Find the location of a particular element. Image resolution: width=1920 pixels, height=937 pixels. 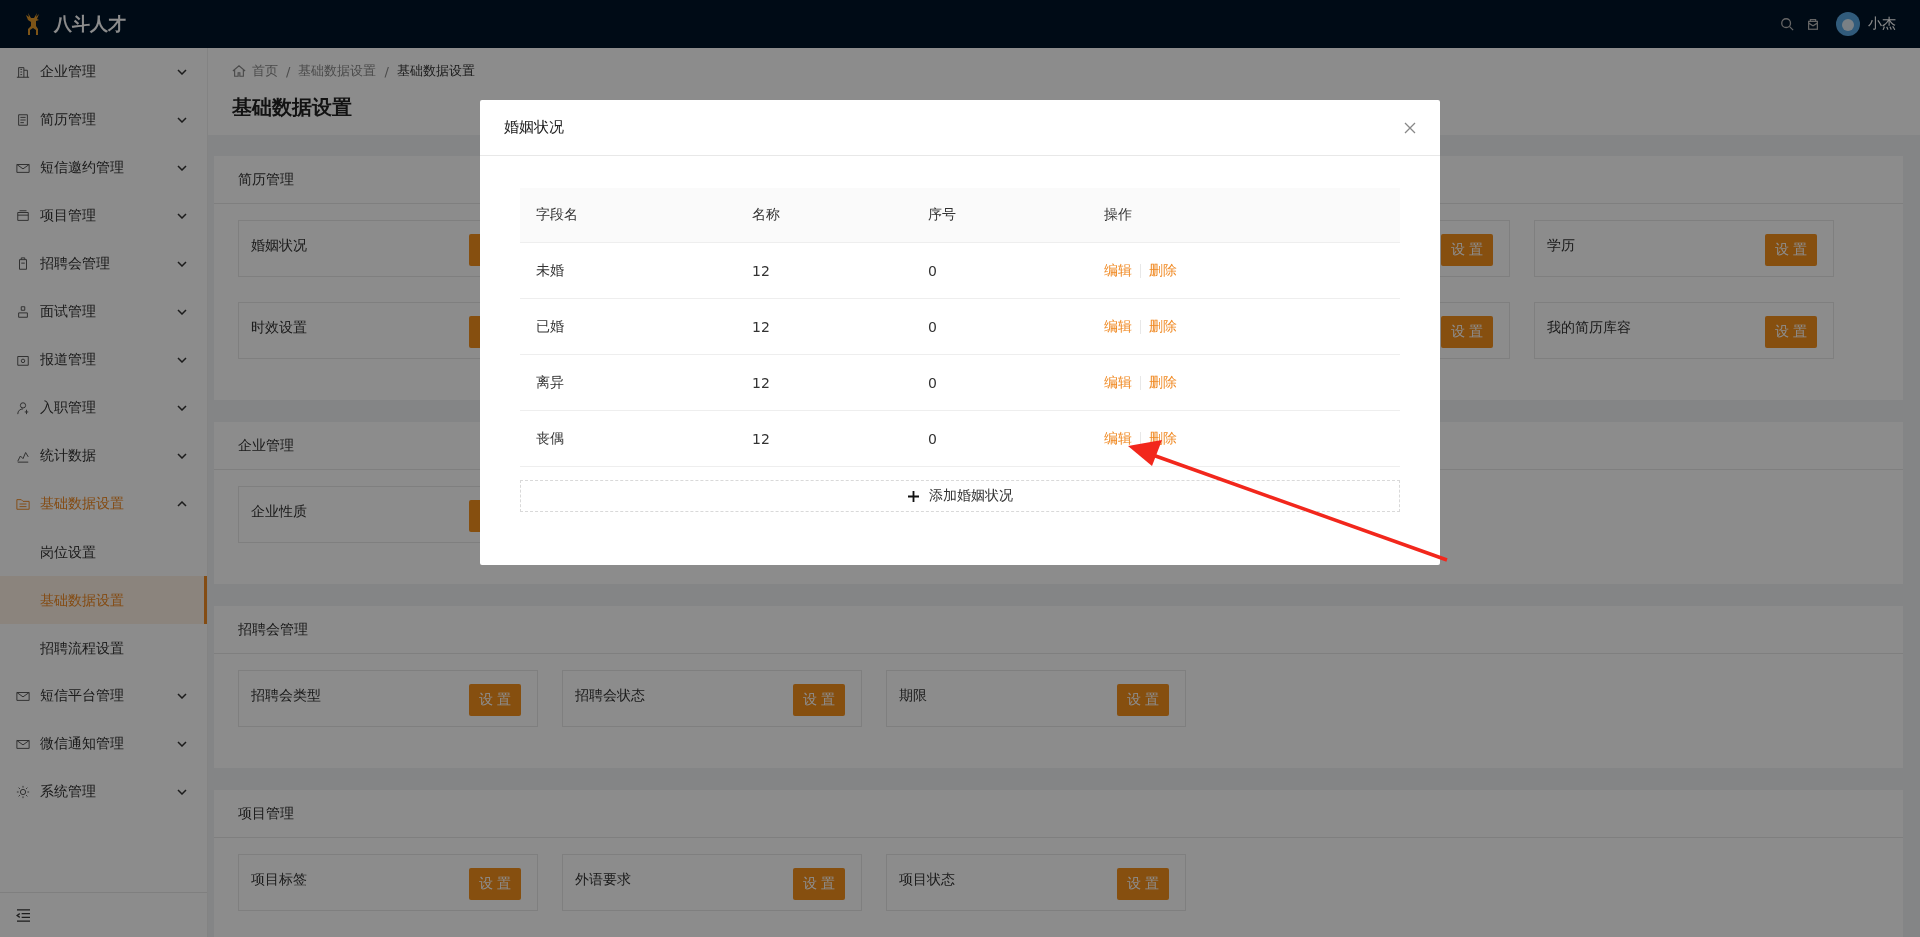

sidebar-item: 项目管理 is located at coordinates (103, 216).